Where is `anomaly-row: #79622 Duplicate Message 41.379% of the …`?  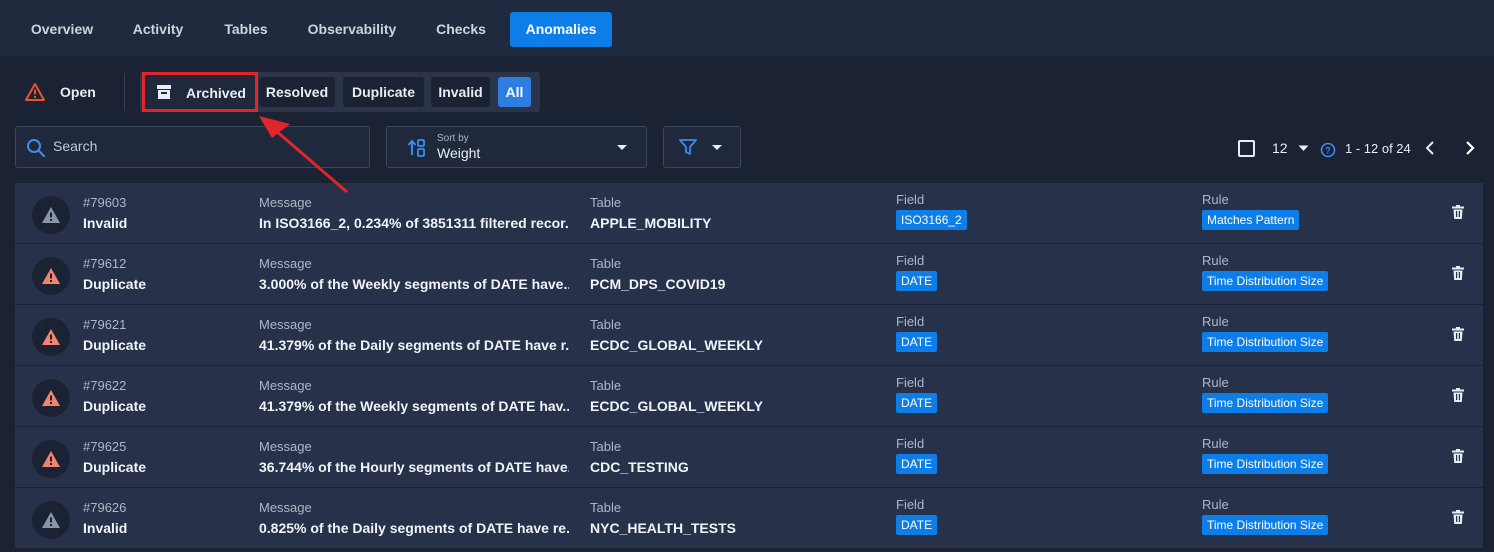 anomaly-row: #79622 Duplicate Message 41.379% of the … is located at coordinates (749, 396).